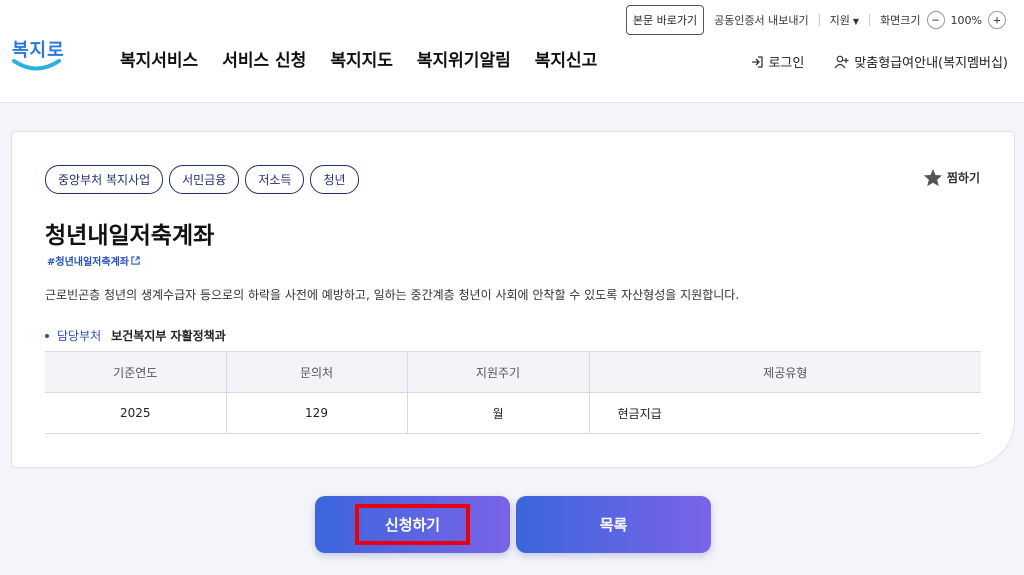  What do you see at coordinates (36, 65) in the screenshot?
I see `logo-smile-icon` at bounding box center [36, 65].